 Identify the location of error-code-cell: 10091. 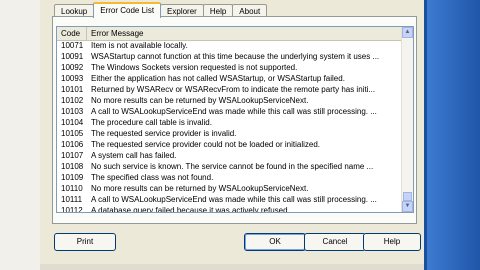
(72, 56).